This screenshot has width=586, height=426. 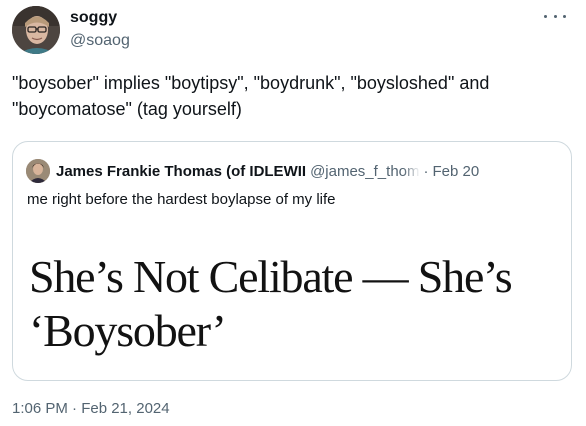 What do you see at coordinates (38, 171) in the screenshot?
I see `quoted-author-avatar` at bounding box center [38, 171].